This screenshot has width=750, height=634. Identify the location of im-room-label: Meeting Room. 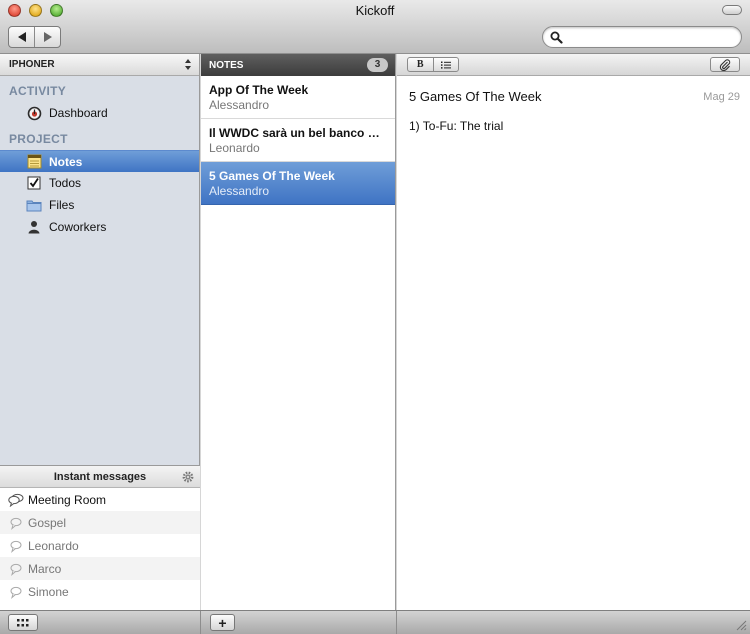
(67, 499).